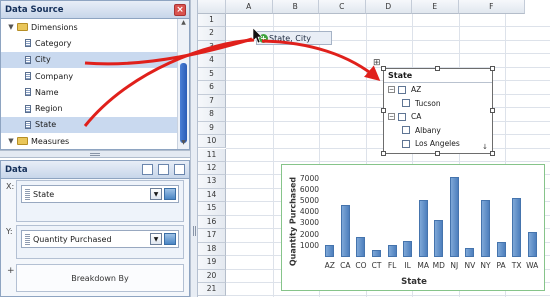  I want to click on close-icon: ×, so click(180, 10).